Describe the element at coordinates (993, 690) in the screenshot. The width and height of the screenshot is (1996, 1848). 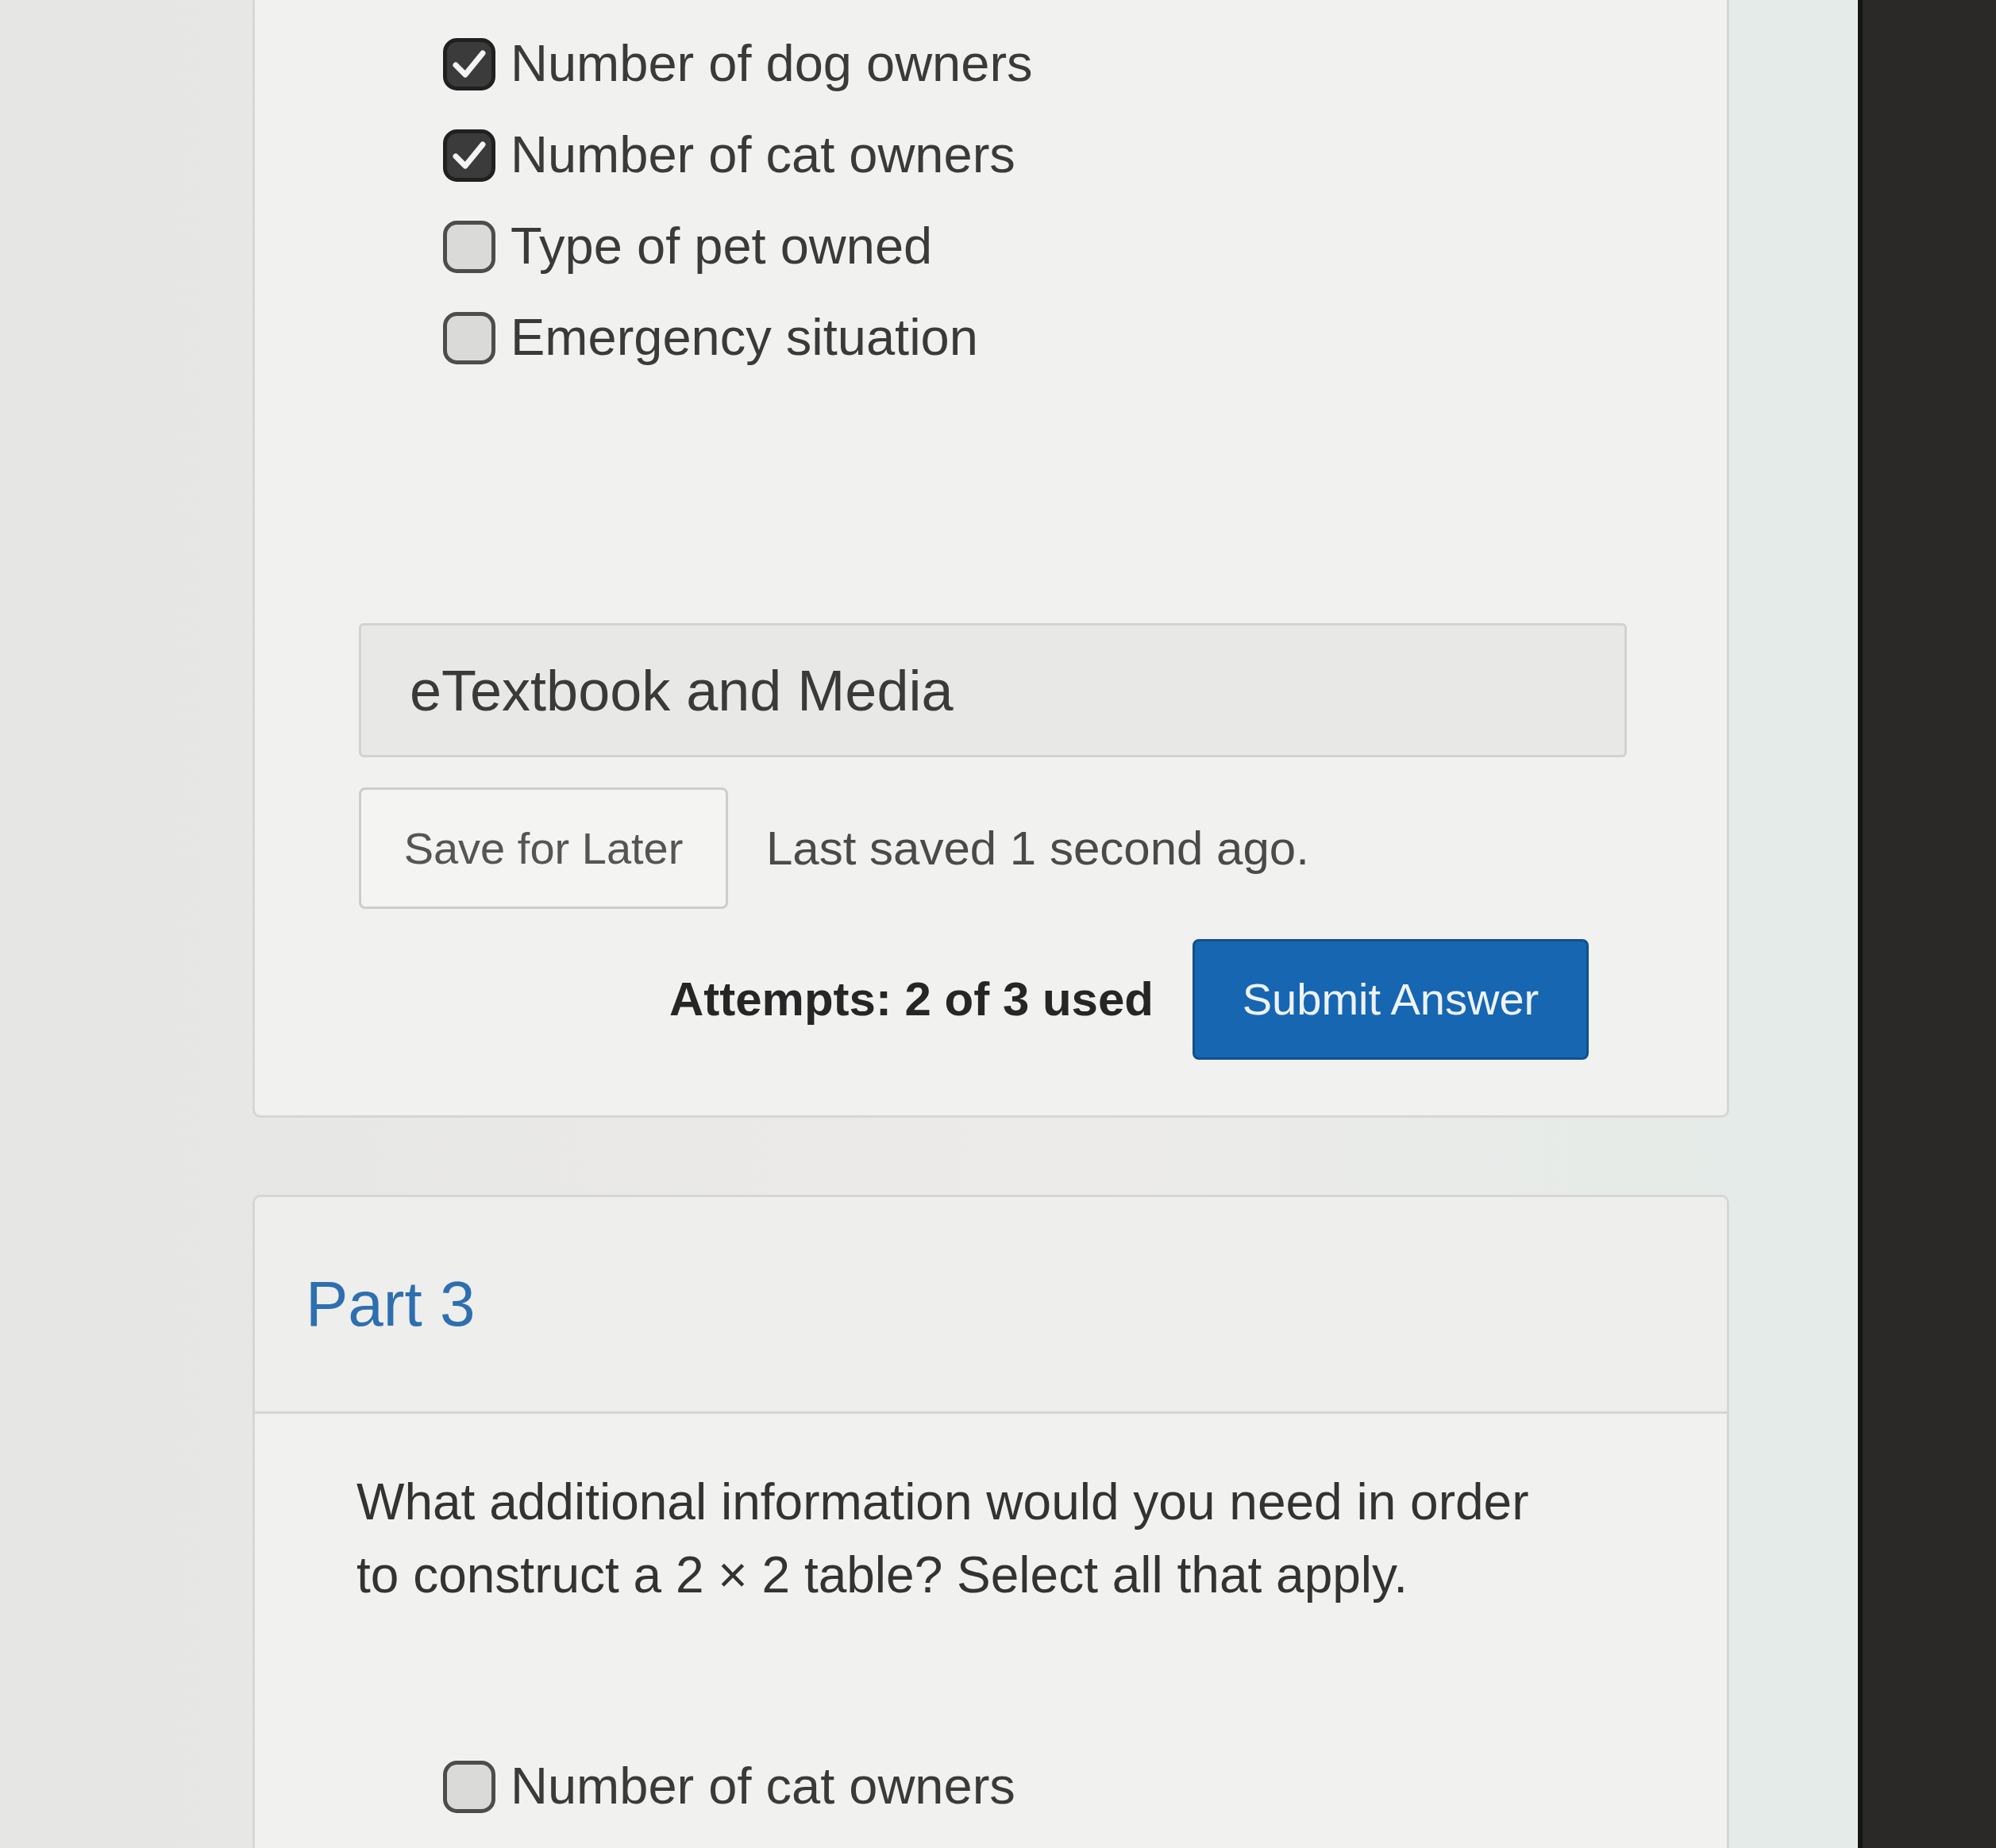
I see `etextbook-media-bar: eTextbook and Media` at that location.